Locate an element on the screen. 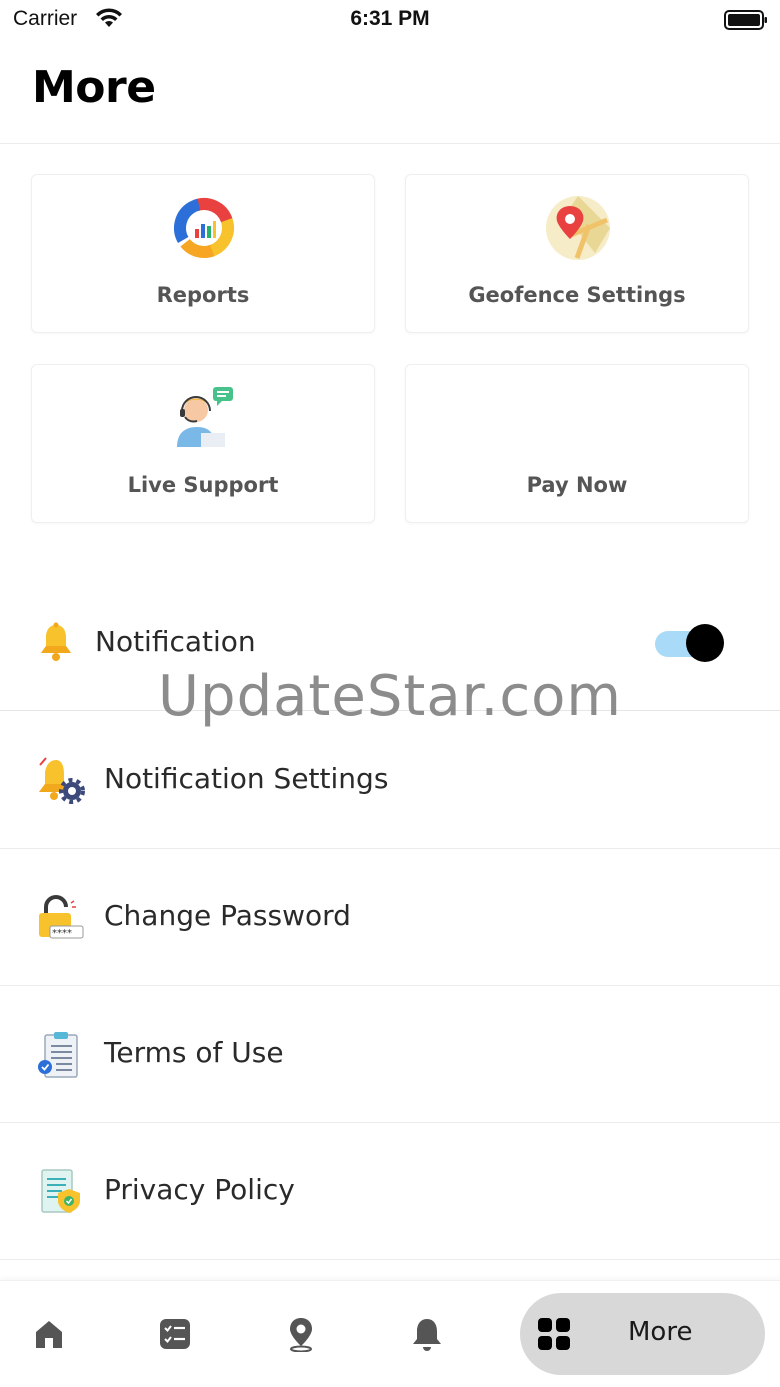 This screenshot has width=780, height=1387. notification-settings-row: Notification Settings is located at coordinates (390, 780).